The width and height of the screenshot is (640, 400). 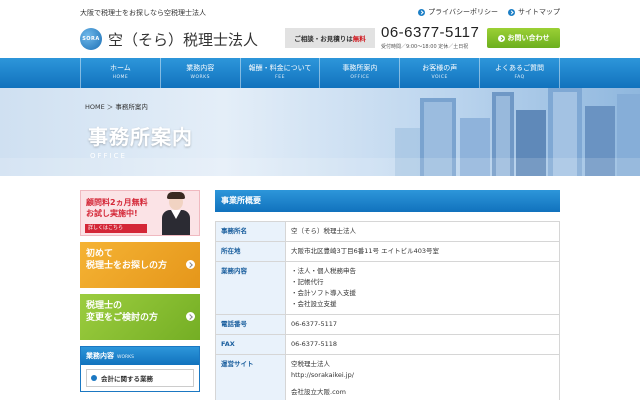 What do you see at coordinates (100, 356) in the screenshot?
I see `works-menu-title: 業務内容` at bounding box center [100, 356].